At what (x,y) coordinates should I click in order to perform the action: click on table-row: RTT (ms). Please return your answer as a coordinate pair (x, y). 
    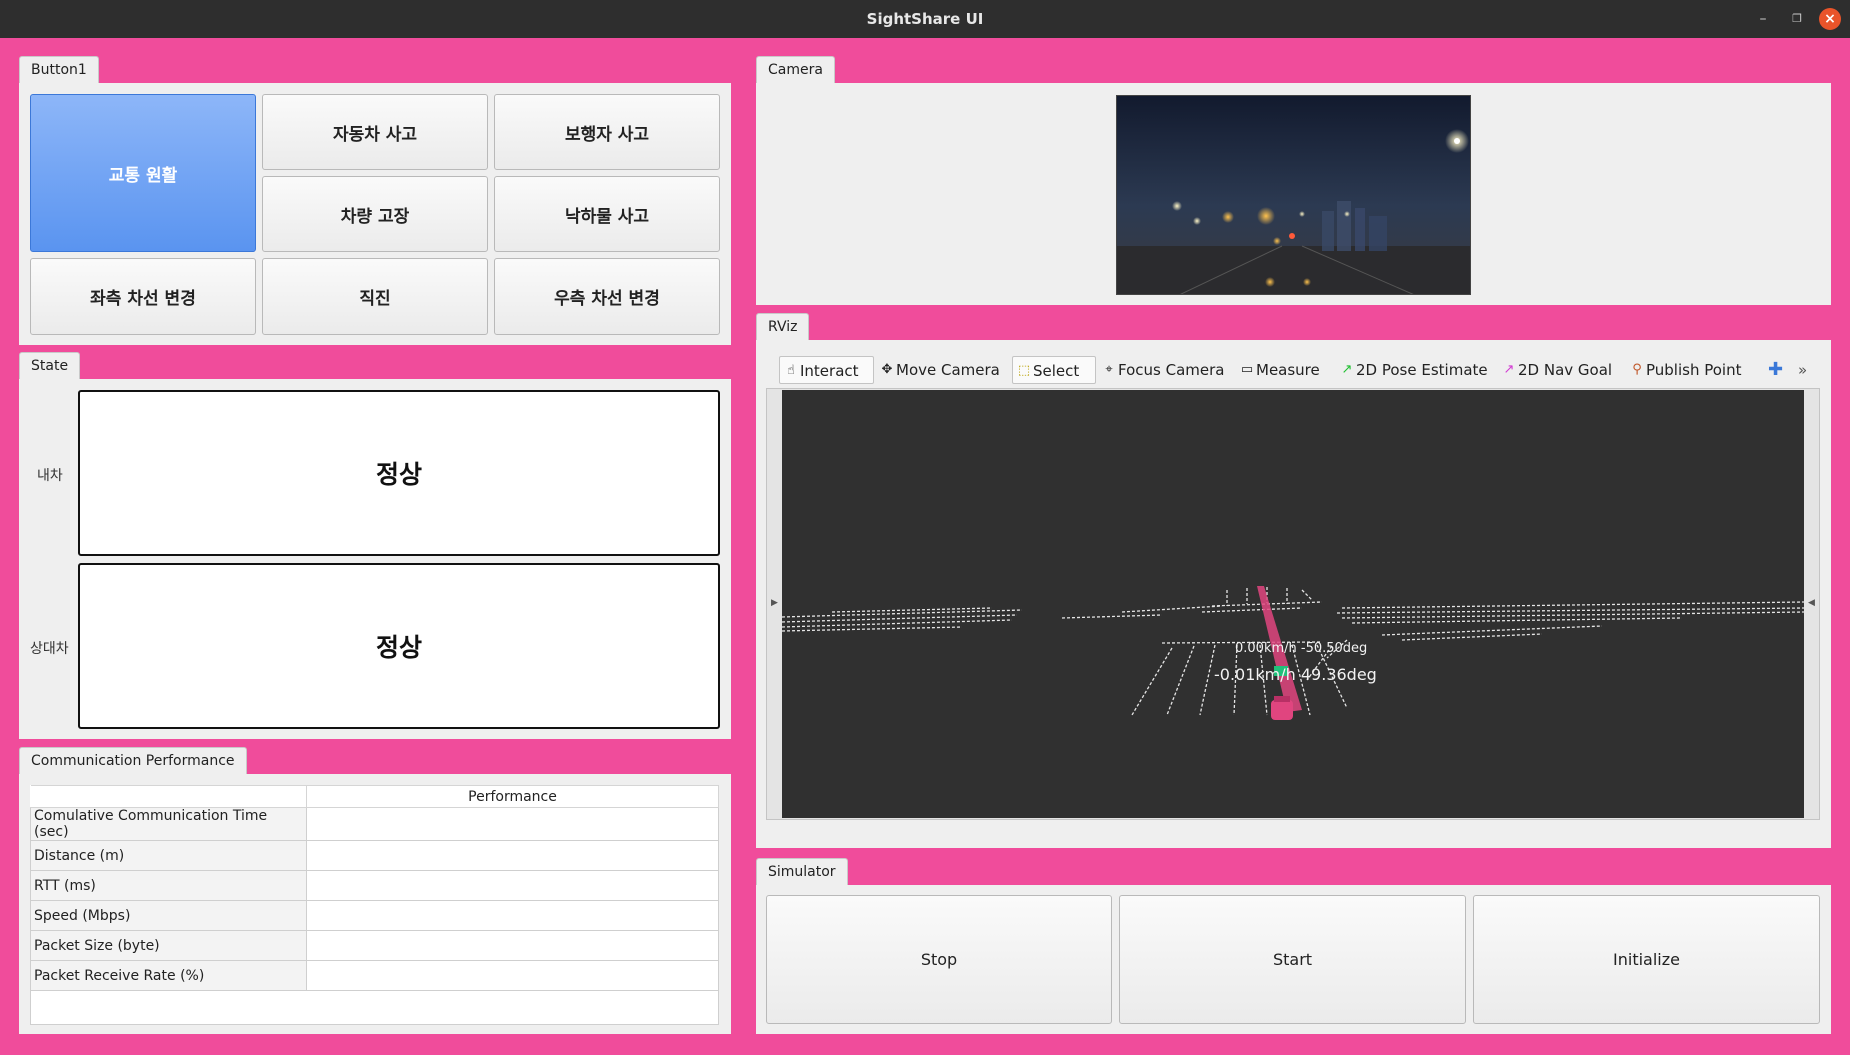
    Looking at the image, I should click on (374, 885).